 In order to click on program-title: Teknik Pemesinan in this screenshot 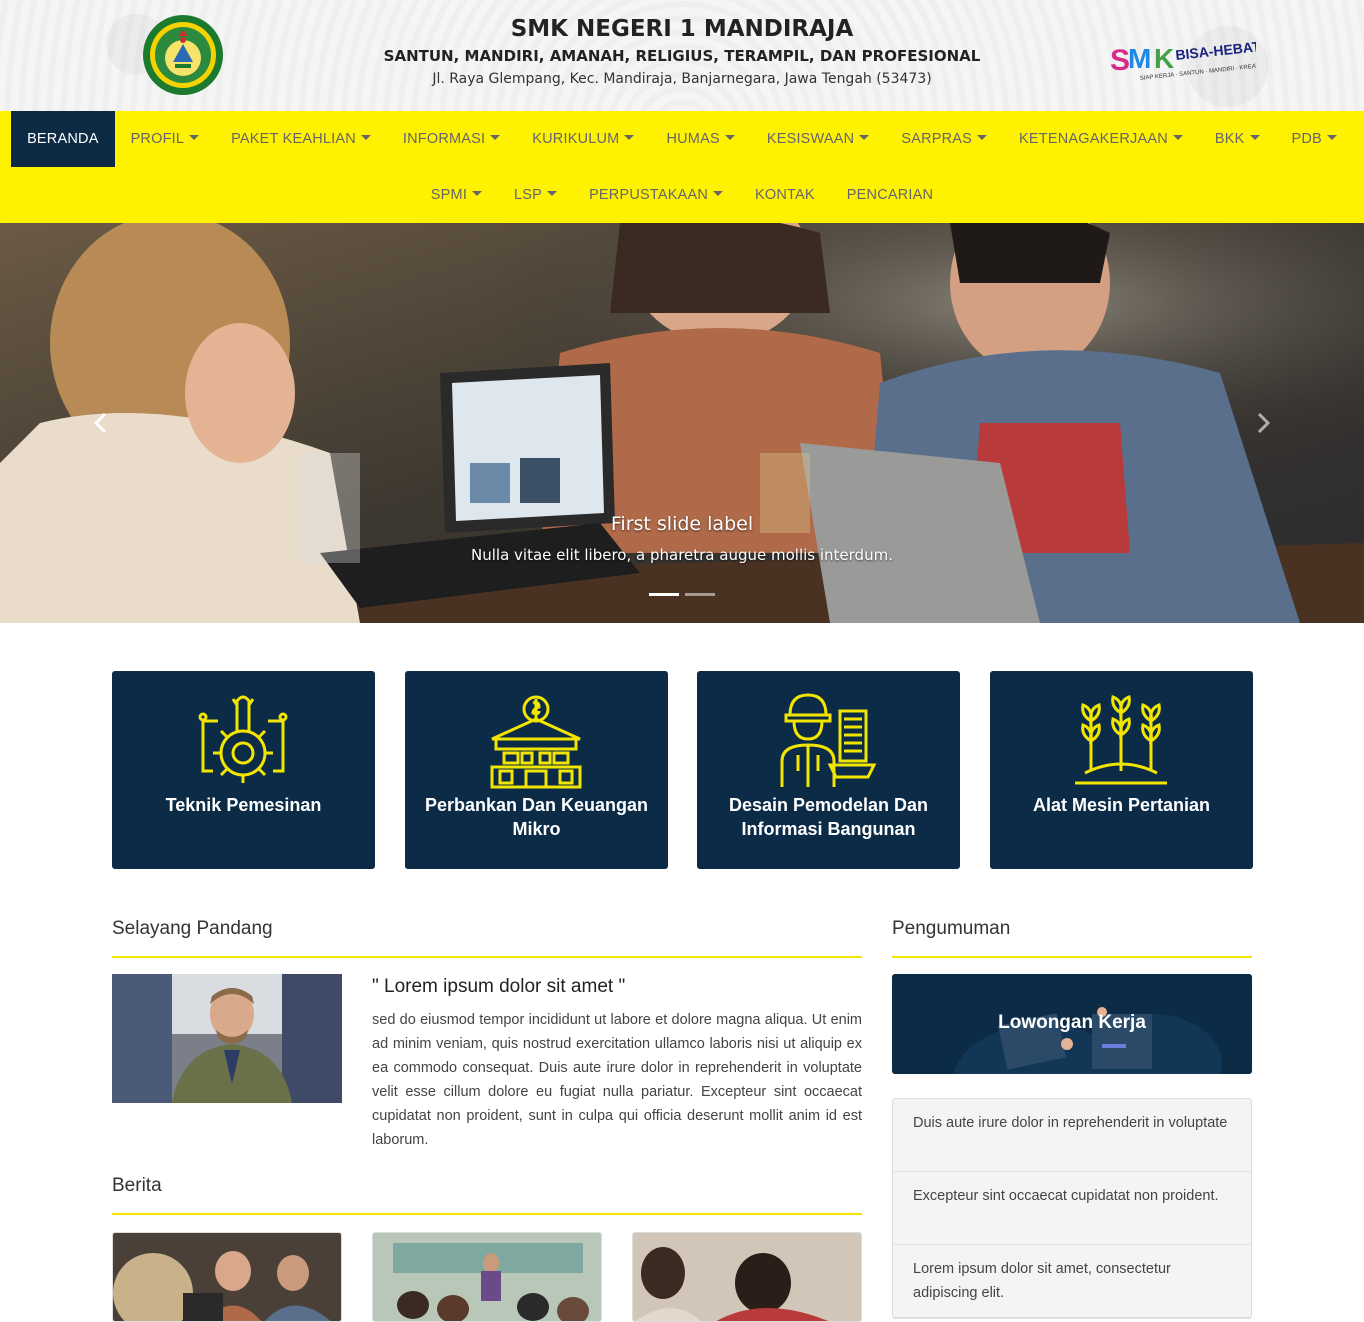, I will do `click(243, 805)`.